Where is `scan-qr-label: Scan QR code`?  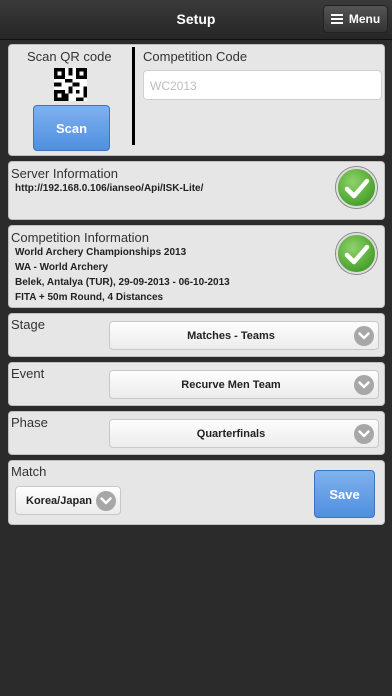 scan-qr-label: Scan QR code is located at coordinates (69, 56).